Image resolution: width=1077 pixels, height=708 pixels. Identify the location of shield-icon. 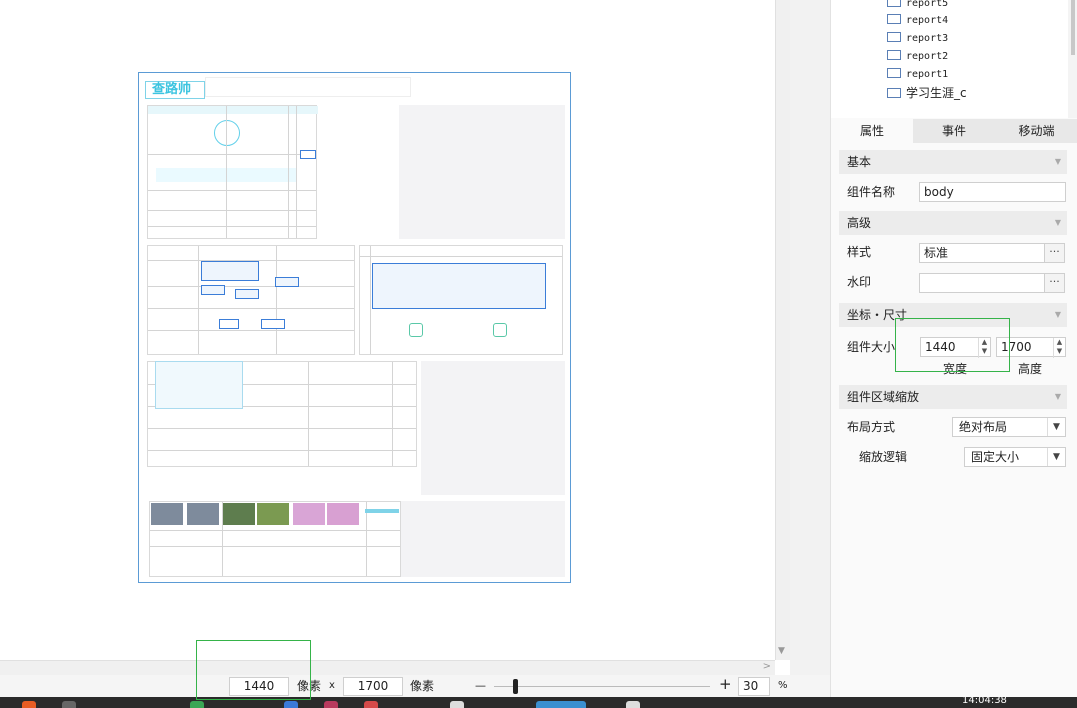
(500, 330).